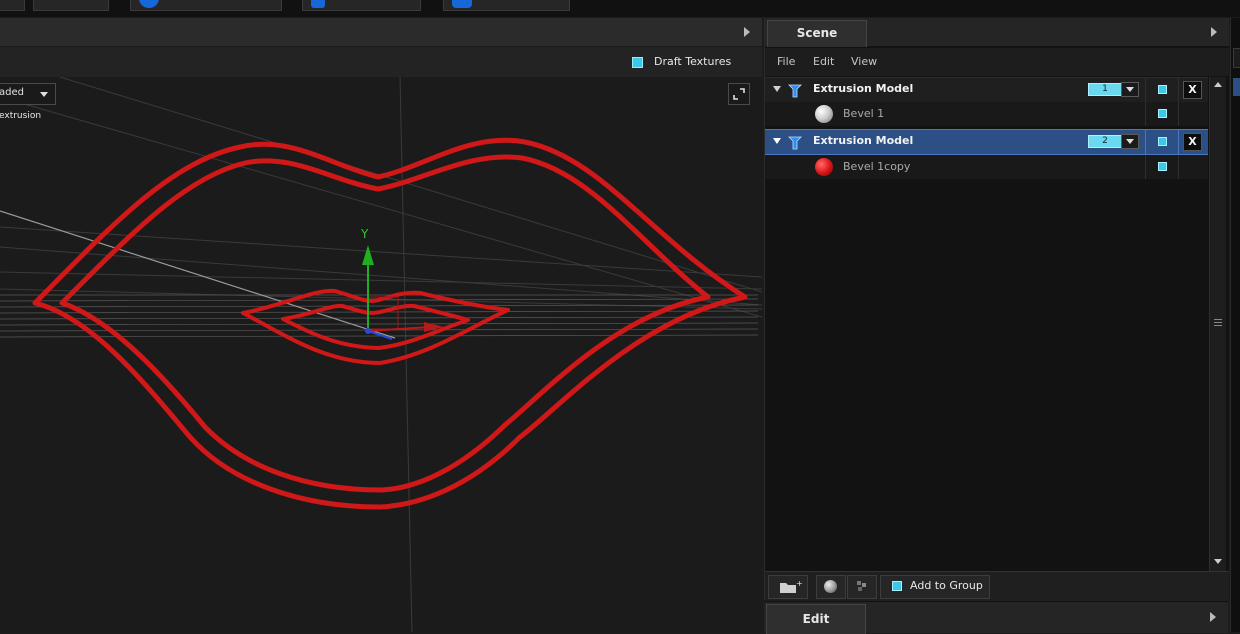 The image size is (1240, 634). Describe the element at coordinates (21, 116) in the screenshot. I see `object-name-label: extrusion` at that location.